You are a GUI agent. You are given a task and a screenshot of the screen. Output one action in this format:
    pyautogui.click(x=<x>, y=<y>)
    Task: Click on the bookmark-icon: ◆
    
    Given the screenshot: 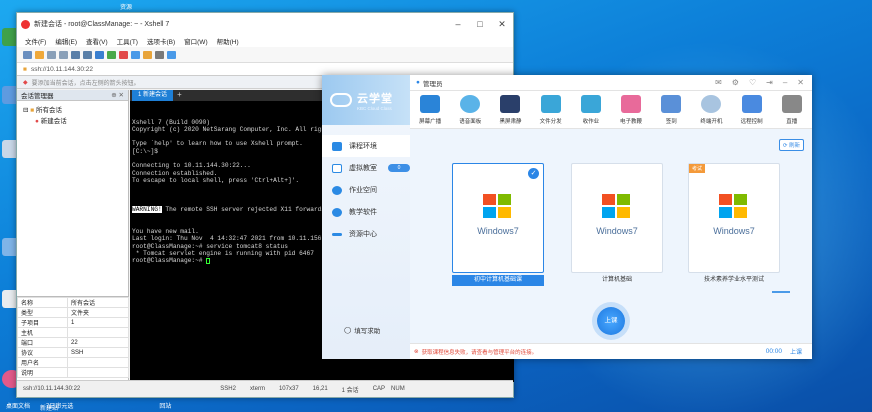 What is the action you would take?
    pyautogui.click(x=25, y=82)
    